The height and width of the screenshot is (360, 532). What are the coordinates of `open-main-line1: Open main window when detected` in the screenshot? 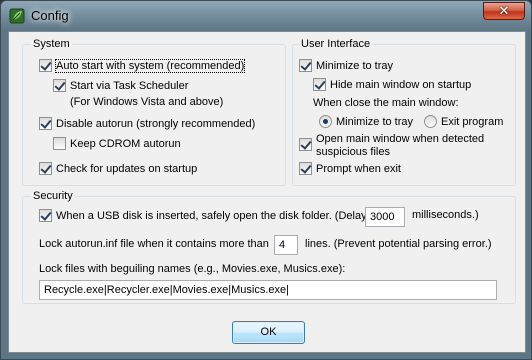 It's located at (400, 139).